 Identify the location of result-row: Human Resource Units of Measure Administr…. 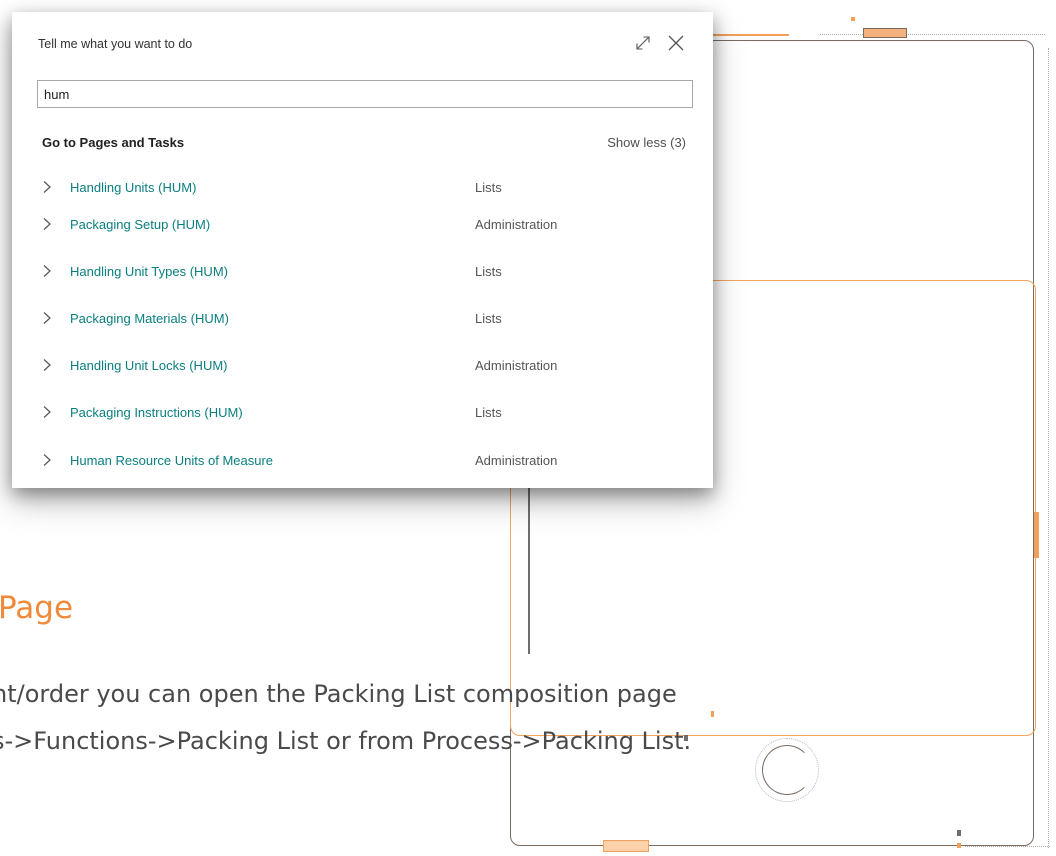
(368, 460).